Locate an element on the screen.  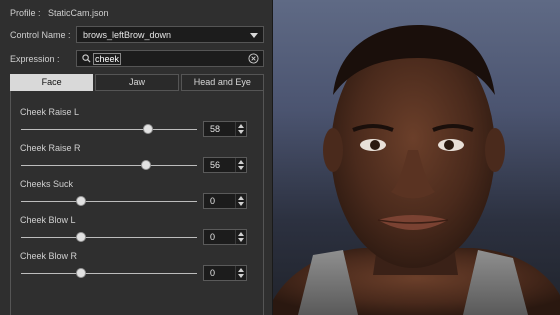
expression-label: Expression : is located at coordinates (35, 59).